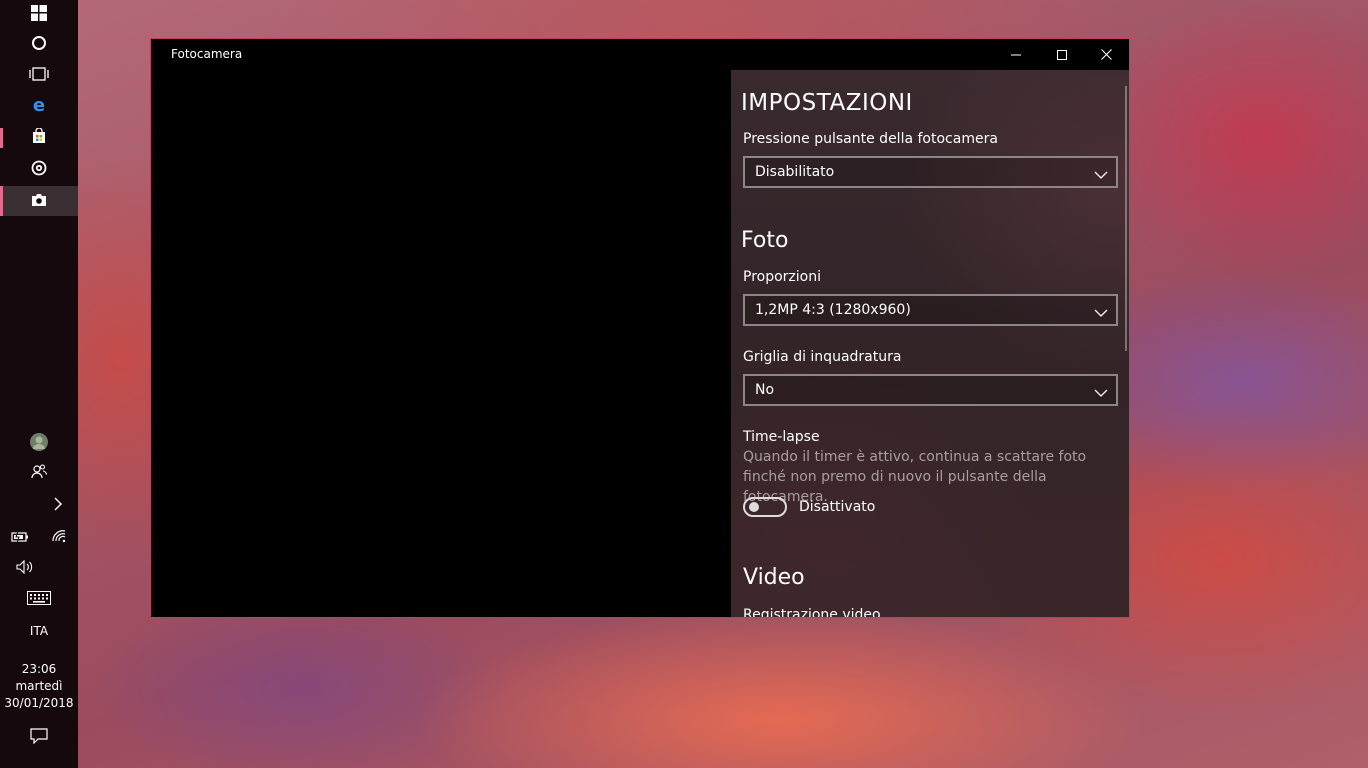  I want to click on task-view-button, so click(39, 75).